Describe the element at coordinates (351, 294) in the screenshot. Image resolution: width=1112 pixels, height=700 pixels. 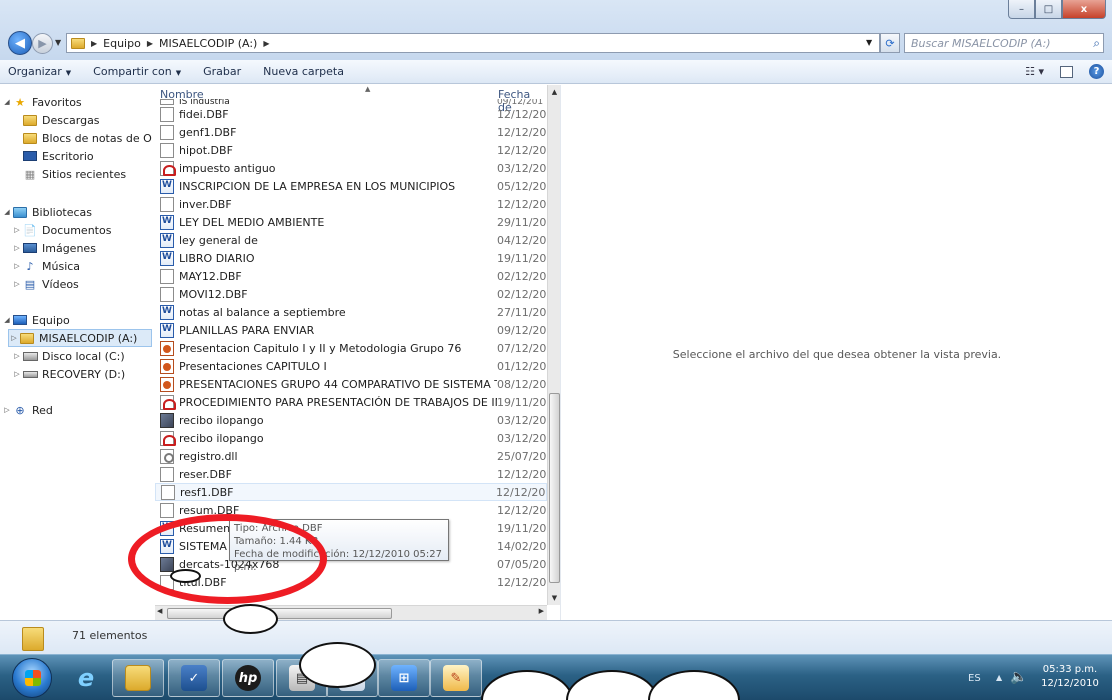
I see `table-row: MOVI12.DBF 02/12/201` at that location.